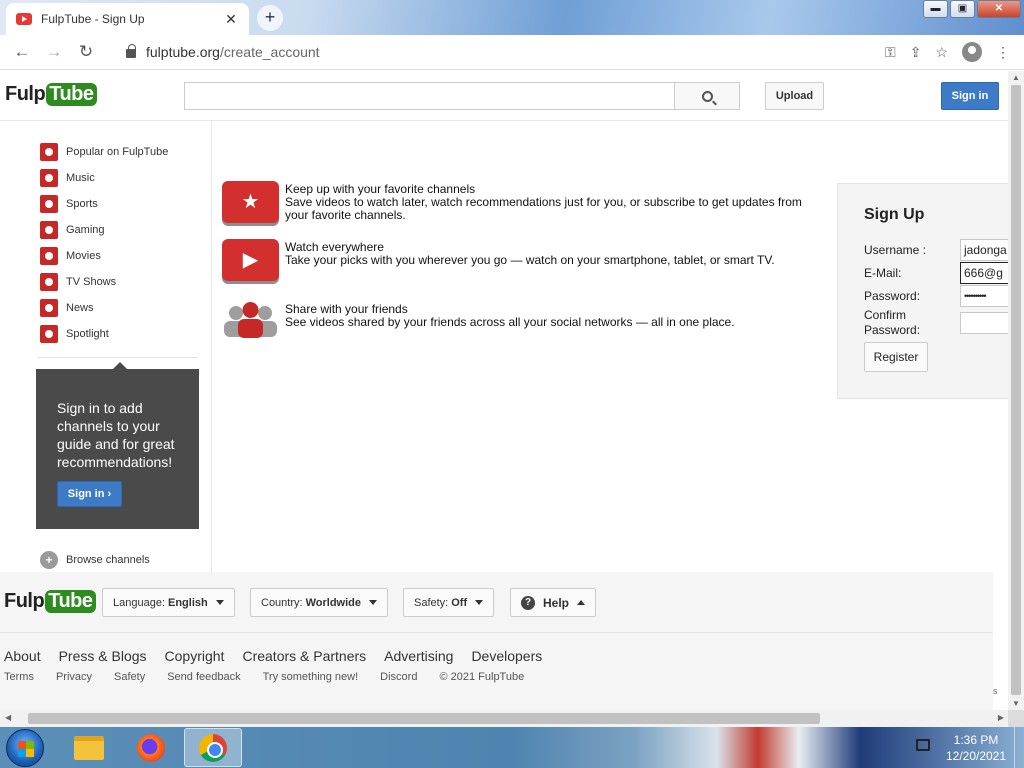 This screenshot has height=768, width=1024. What do you see at coordinates (24, 19) in the screenshot?
I see `fulptube-favicon-icon` at bounding box center [24, 19].